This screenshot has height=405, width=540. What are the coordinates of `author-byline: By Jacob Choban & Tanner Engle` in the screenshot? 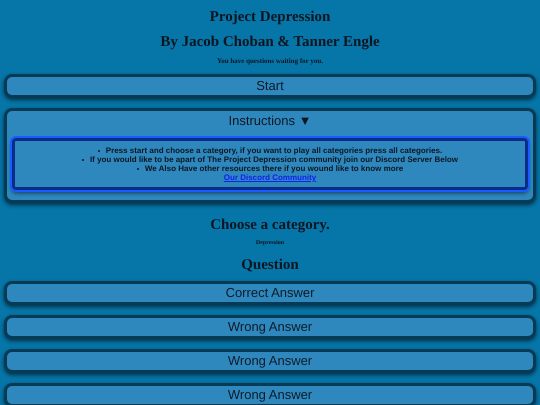 It's located at (270, 42).